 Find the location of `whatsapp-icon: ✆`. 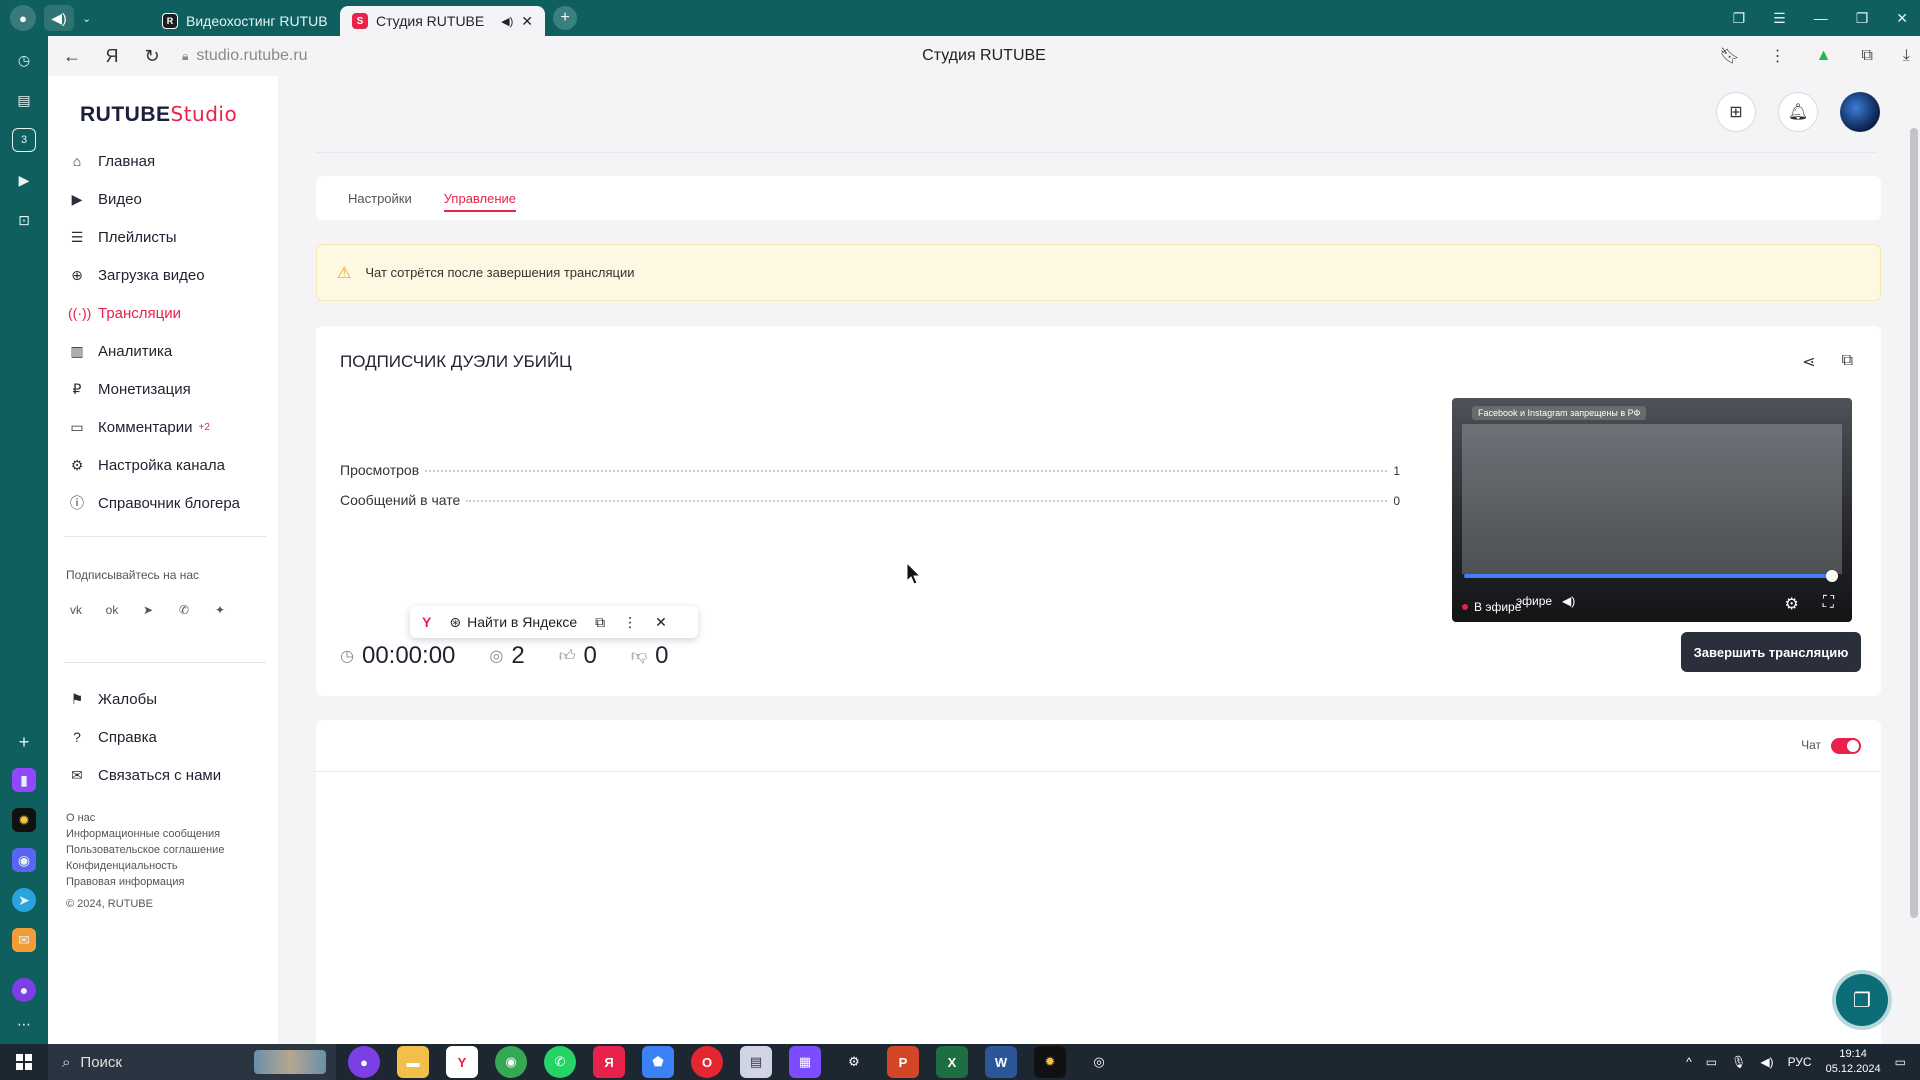

whatsapp-icon: ✆ is located at coordinates (560, 1062).